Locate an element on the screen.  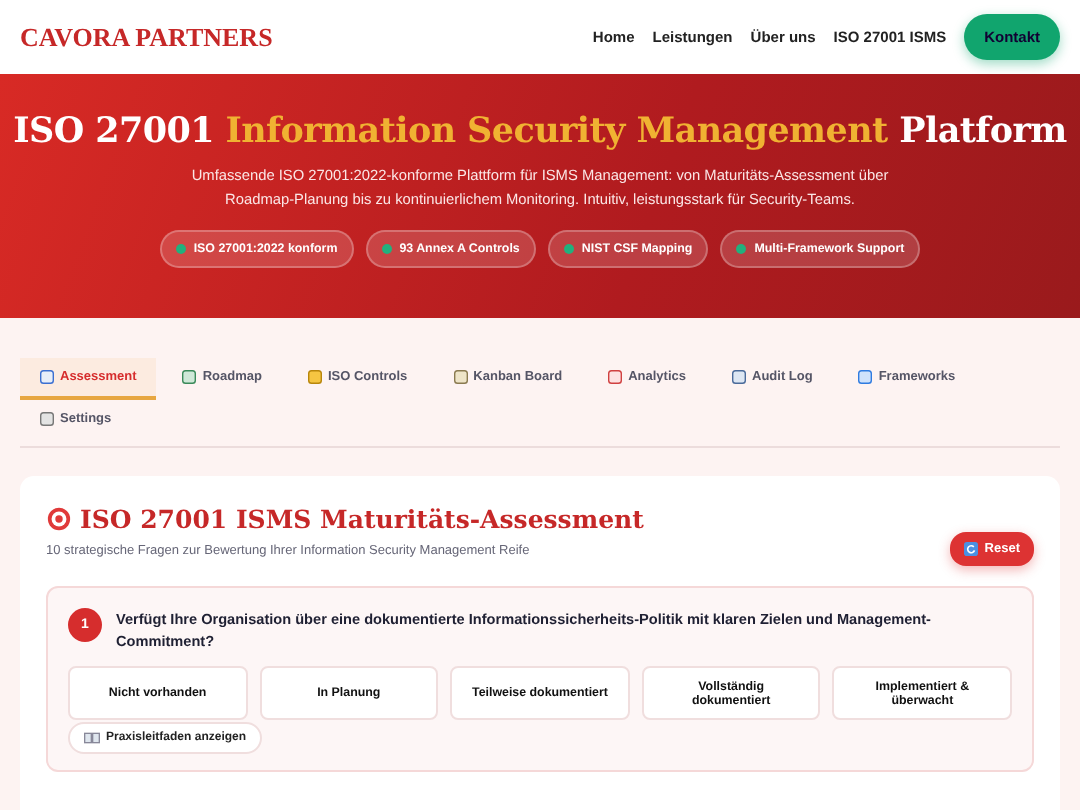
hero-title: ISO 27001 Information Security Management Platform is located at coordinates (540, 132).